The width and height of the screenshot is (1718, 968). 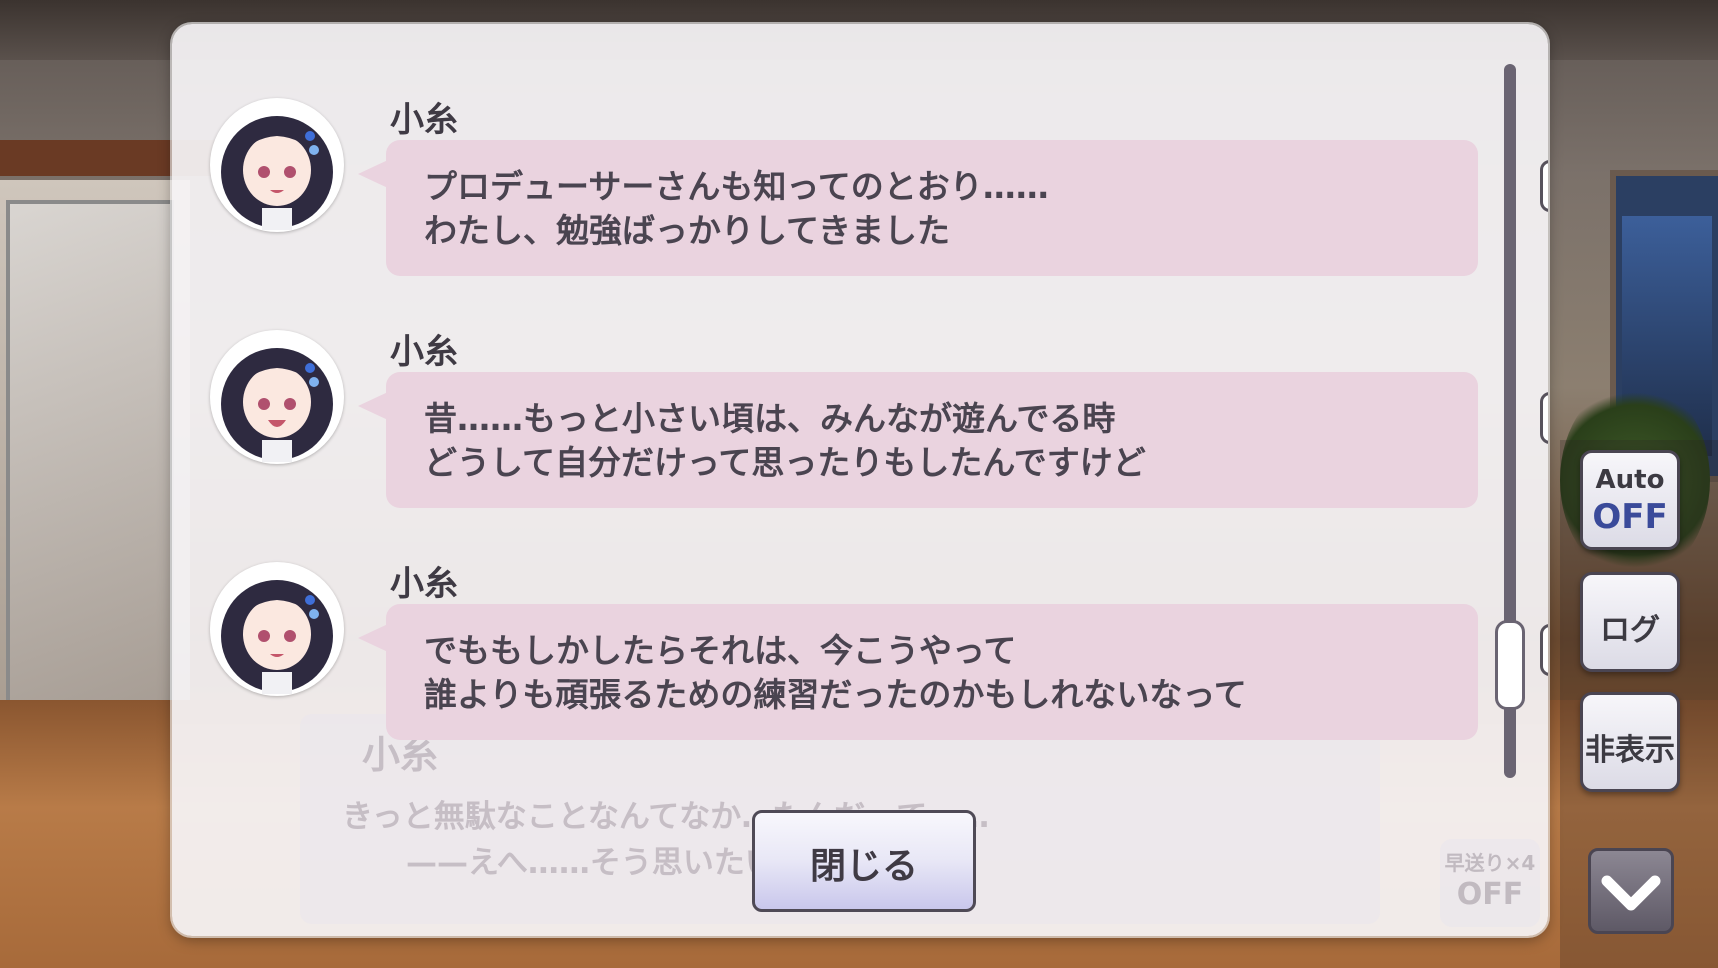 What do you see at coordinates (770, 418) in the screenshot?
I see `dialog-line-1: 昔……もっと小さい頃は、みんなが遊んでる時` at bounding box center [770, 418].